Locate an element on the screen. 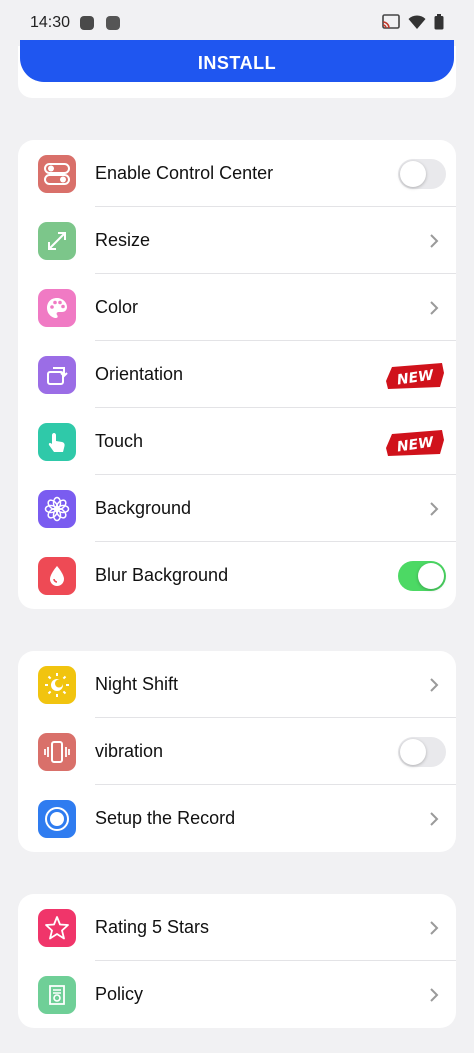 The image size is (474, 1053). palette-icon is located at coordinates (57, 308).